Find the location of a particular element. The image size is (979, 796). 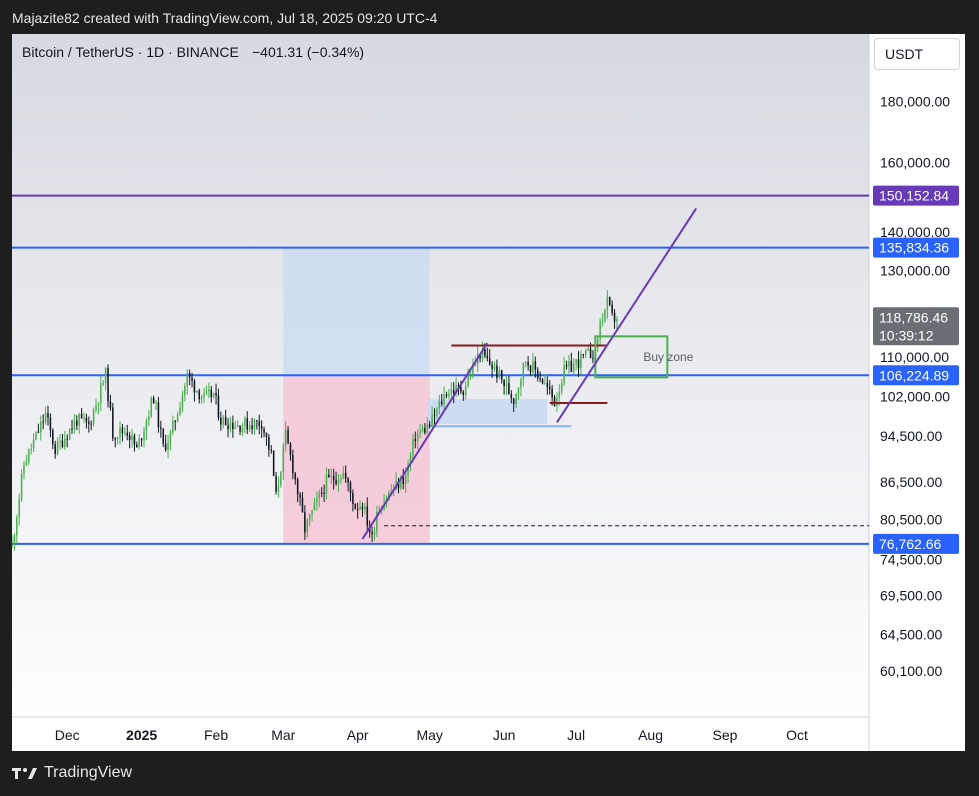

currency-button: USDT is located at coordinates (917, 54).